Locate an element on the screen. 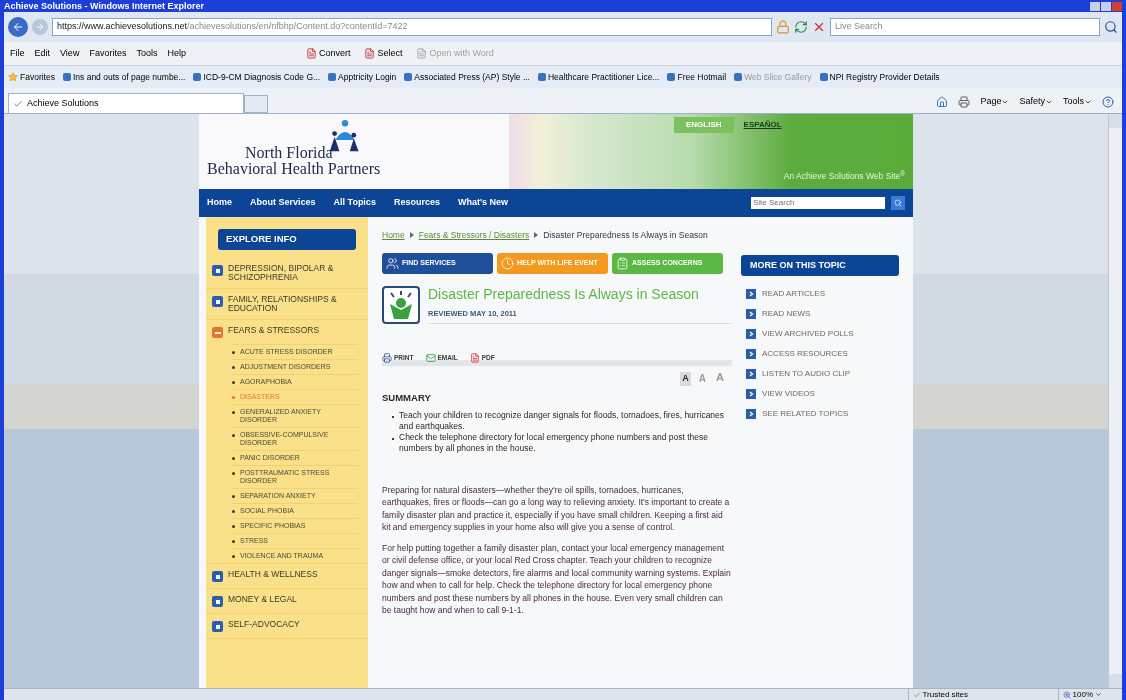 The height and width of the screenshot is (700, 1126). topic-heading: MORE ON THIS TOPIC is located at coordinates (820, 265).